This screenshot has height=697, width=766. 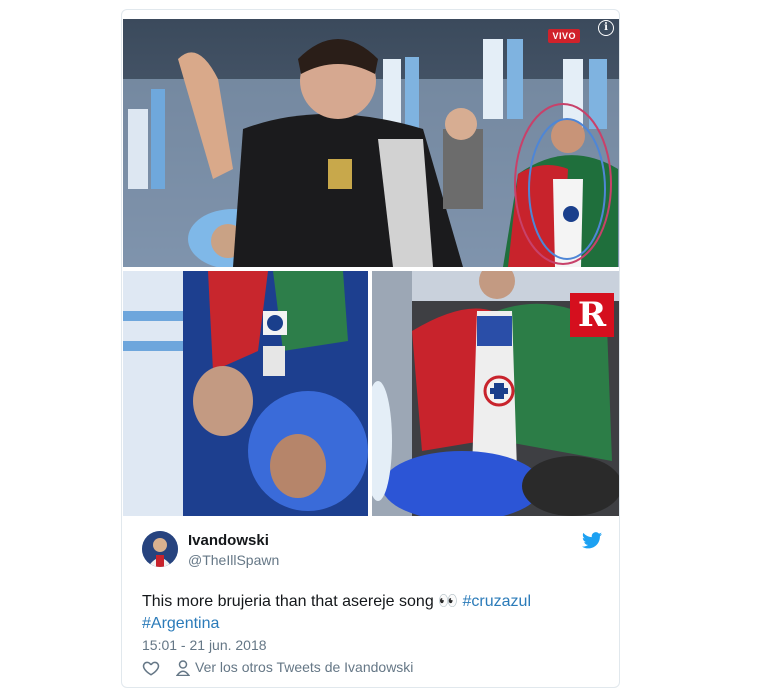 I want to click on tweet-timestamp: 15:01 - 21 jun. 2018, so click(x=204, y=645).